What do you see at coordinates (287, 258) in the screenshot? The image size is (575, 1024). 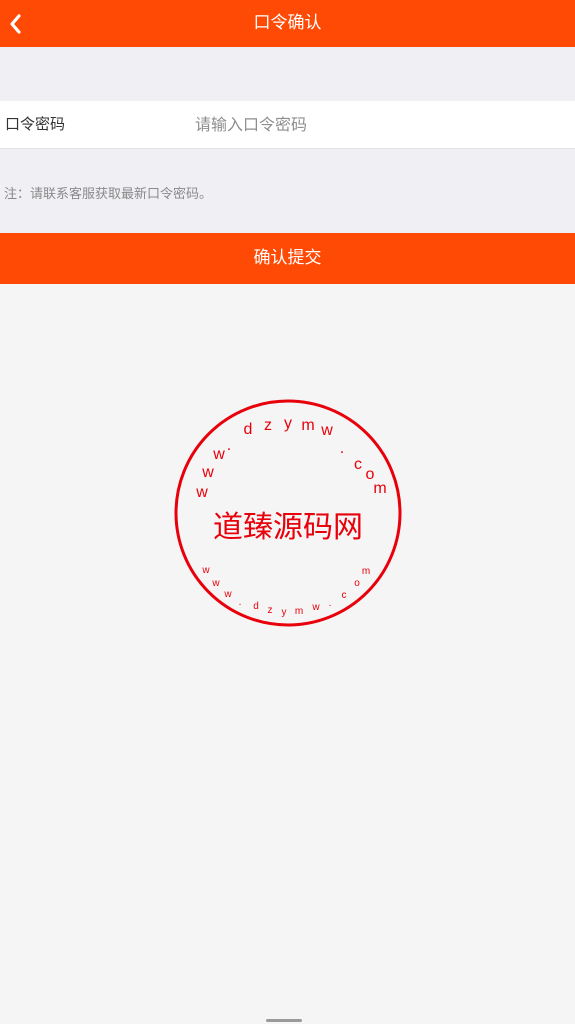 I see `submit-button: 确认提交` at bounding box center [287, 258].